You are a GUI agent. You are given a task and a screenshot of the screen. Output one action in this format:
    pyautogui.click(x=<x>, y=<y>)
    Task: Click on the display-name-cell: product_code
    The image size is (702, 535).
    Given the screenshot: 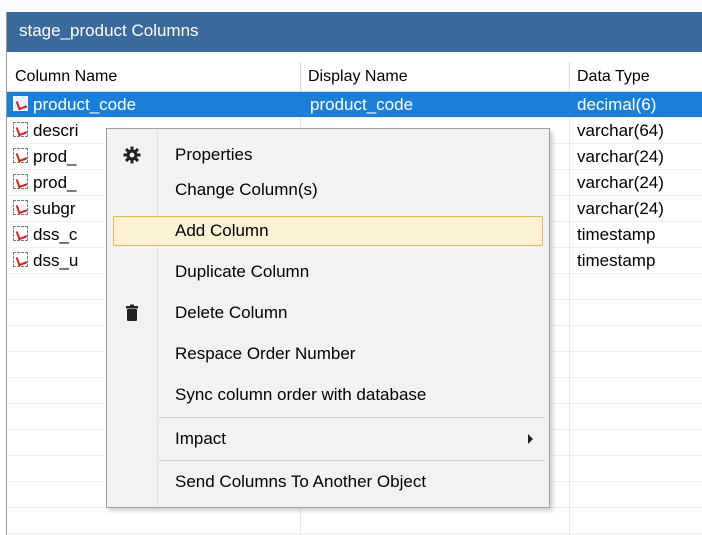 What is the action you would take?
    pyautogui.click(x=362, y=104)
    